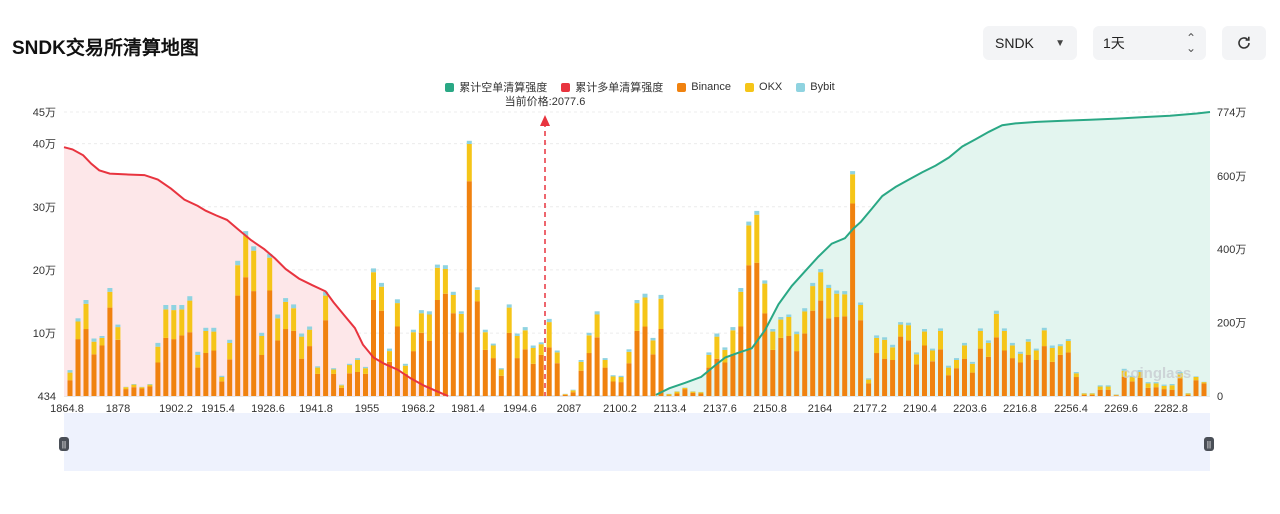  I want to click on zoom-slider, so click(637, 442).